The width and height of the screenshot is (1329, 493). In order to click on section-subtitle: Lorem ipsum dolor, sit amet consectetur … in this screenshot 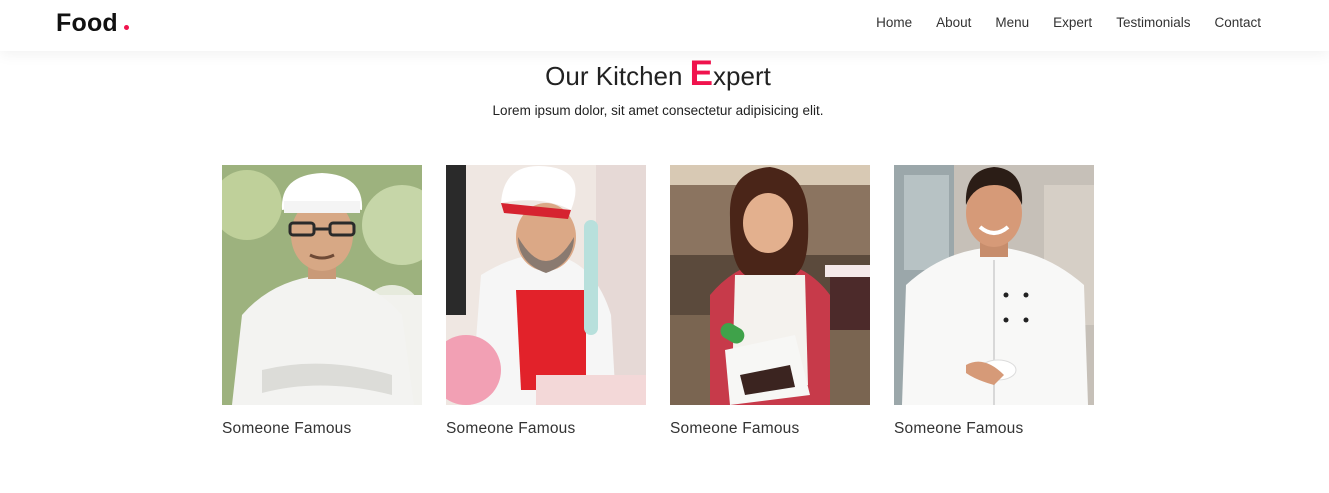, I will do `click(658, 110)`.